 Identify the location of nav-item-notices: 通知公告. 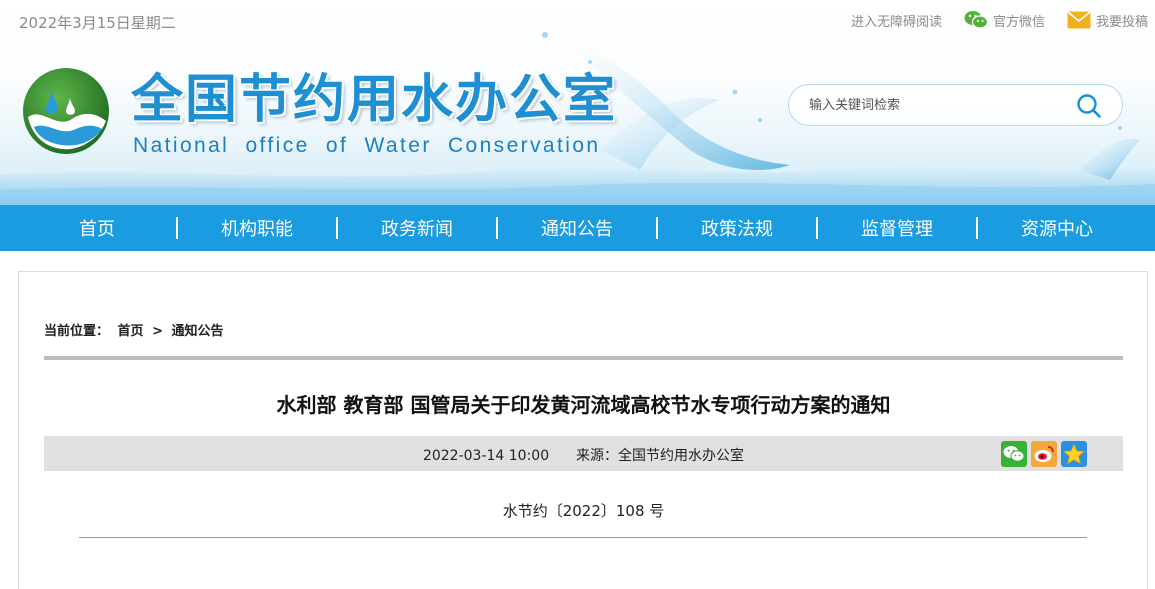
(577, 228).